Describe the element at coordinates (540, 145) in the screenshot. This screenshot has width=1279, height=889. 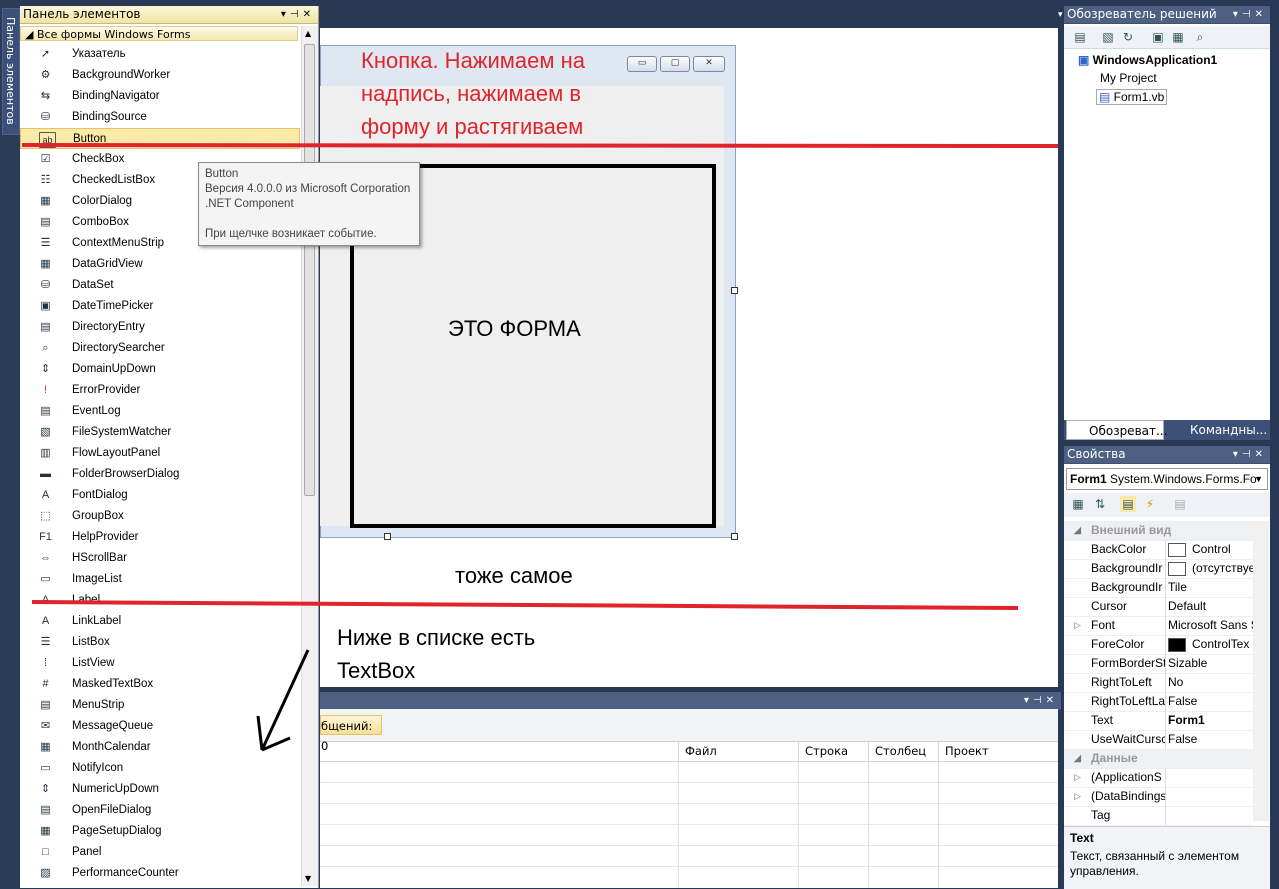
I see `red-underline-button` at that location.